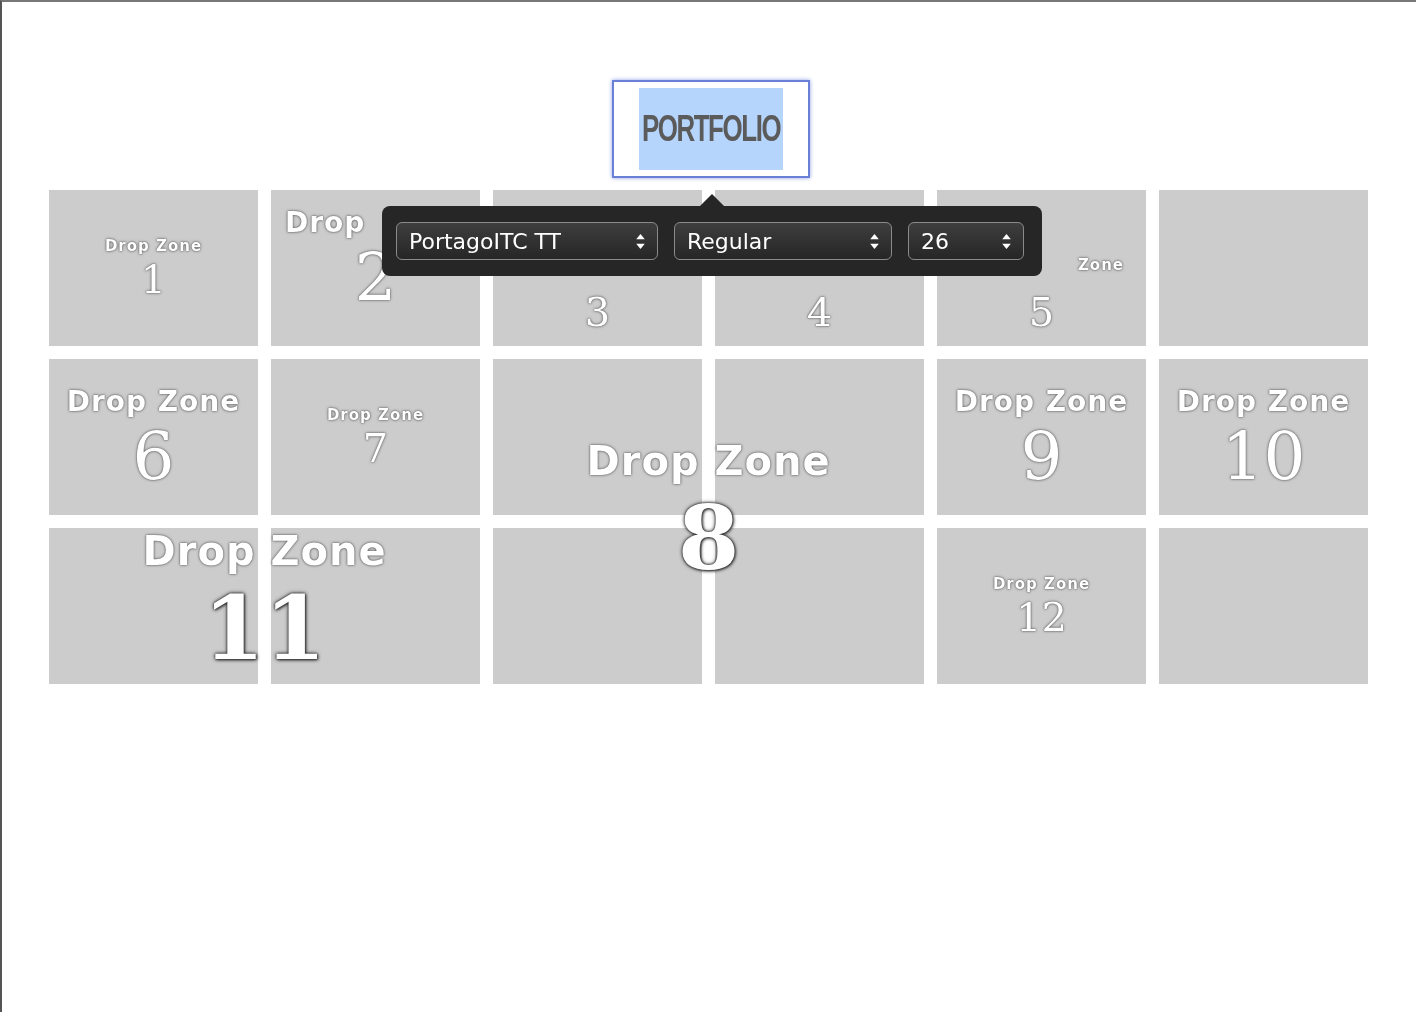 Image resolution: width=1422 pixels, height=1020 pixels. What do you see at coordinates (966, 241) in the screenshot?
I see `popup-button: 26` at bounding box center [966, 241].